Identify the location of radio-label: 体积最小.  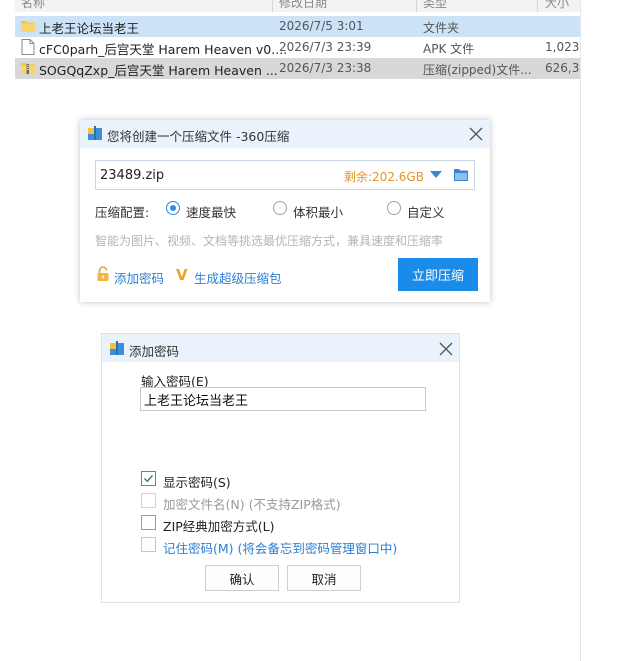
(318, 211).